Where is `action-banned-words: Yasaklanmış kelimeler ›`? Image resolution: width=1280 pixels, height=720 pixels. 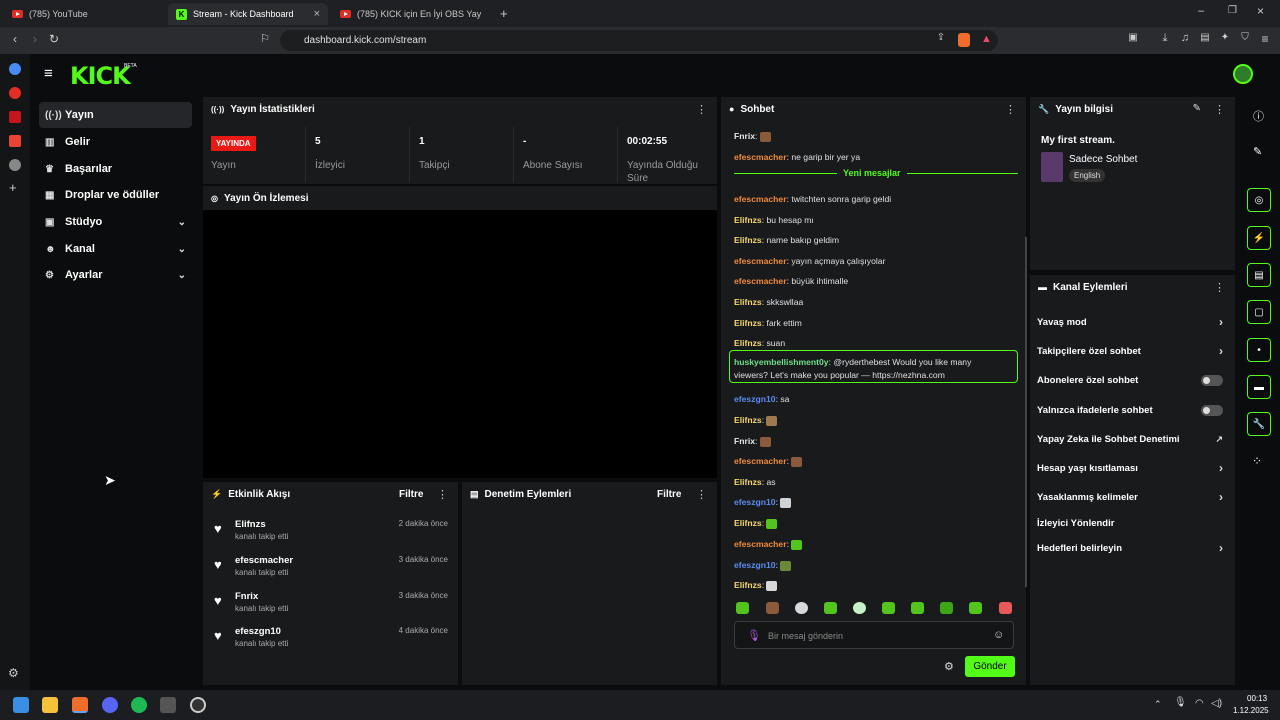 action-banned-words: Yasaklanmış kelimeler › is located at coordinates (1132, 497).